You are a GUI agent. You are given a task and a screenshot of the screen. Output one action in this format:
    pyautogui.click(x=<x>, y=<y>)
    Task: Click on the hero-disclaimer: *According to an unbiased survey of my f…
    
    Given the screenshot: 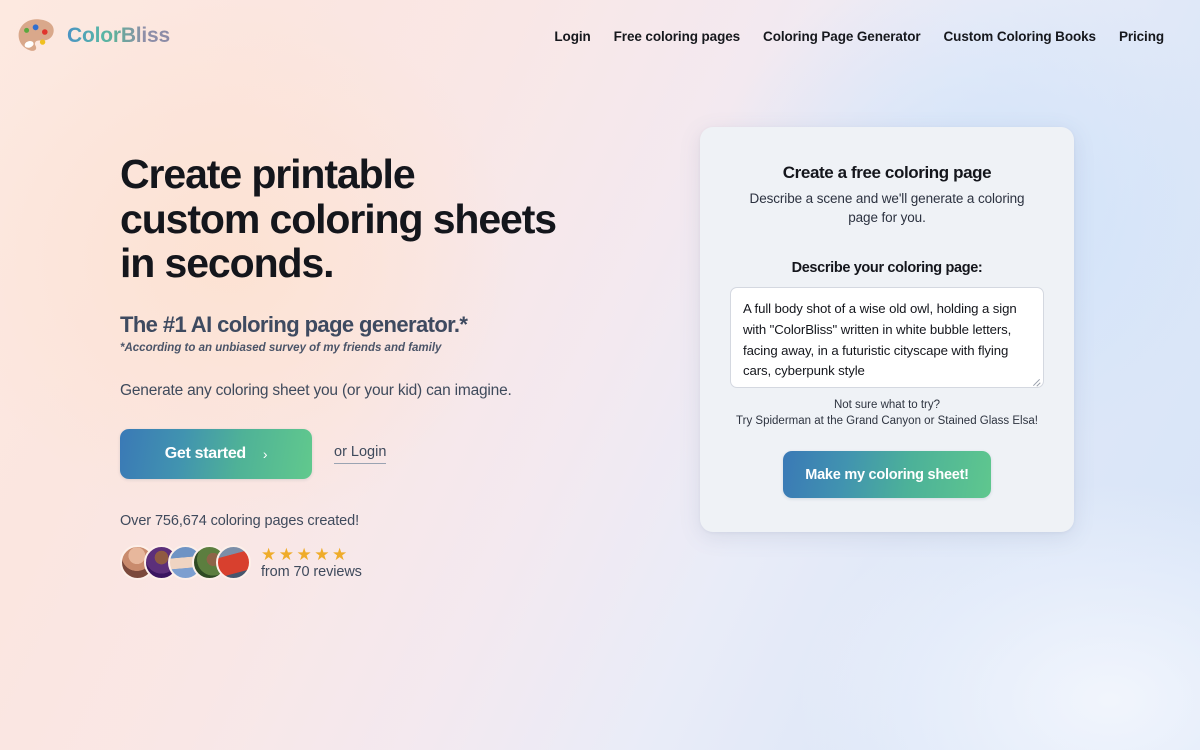 What is the action you would take?
    pyautogui.click(x=281, y=348)
    